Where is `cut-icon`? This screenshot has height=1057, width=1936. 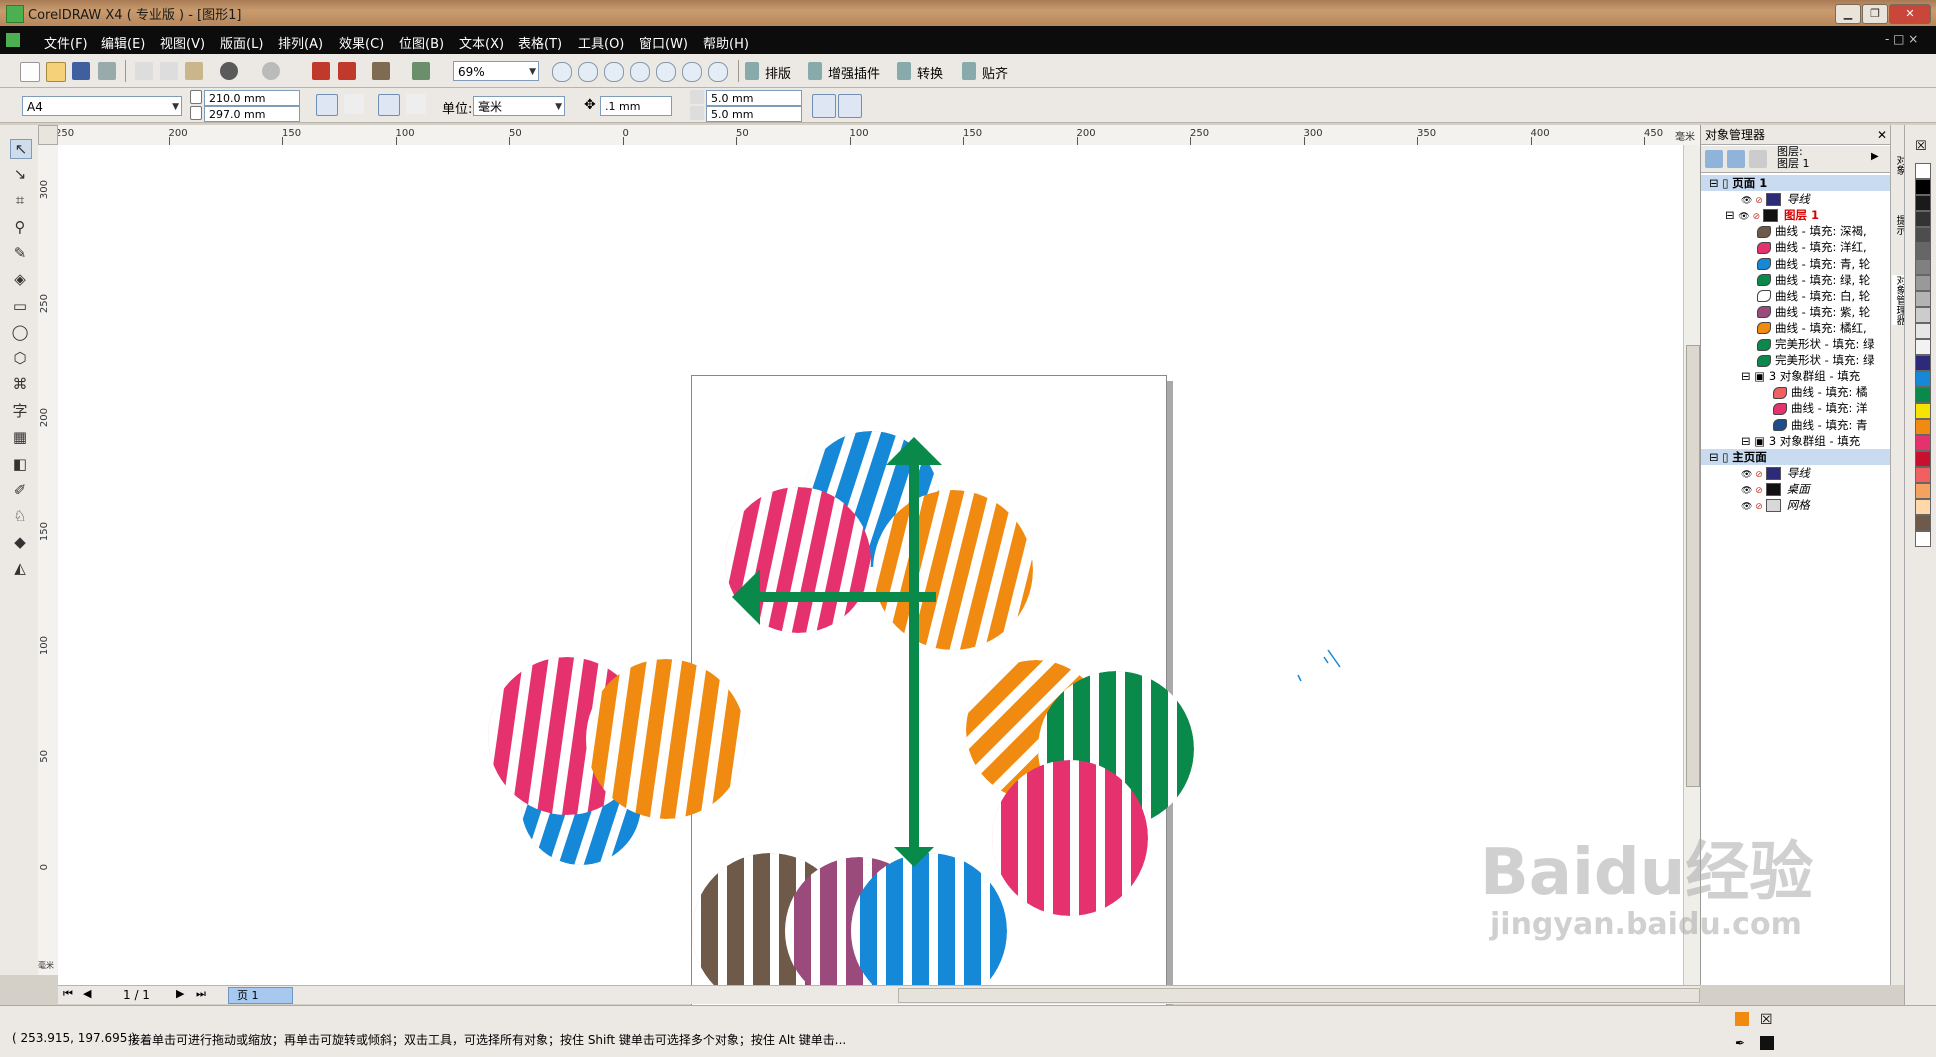
cut-icon is located at coordinates (144, 71).